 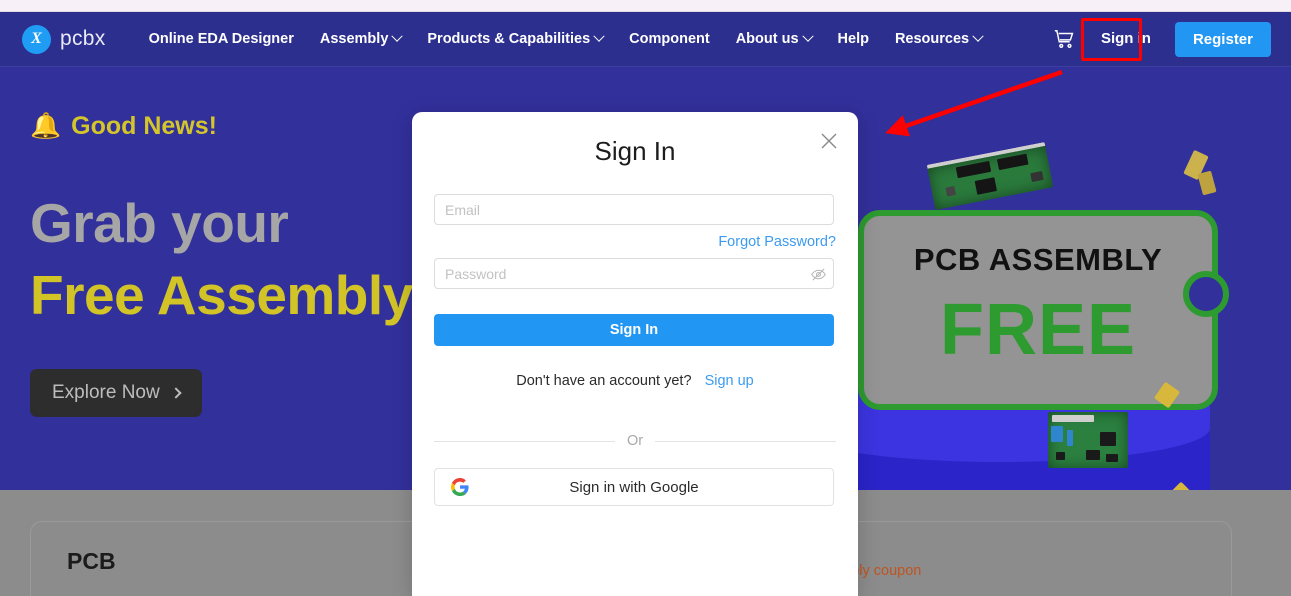 What do you see at coordinates (460, 487) in the screenshot?
I see `google-g-icon` at bounding box center [460, 487].